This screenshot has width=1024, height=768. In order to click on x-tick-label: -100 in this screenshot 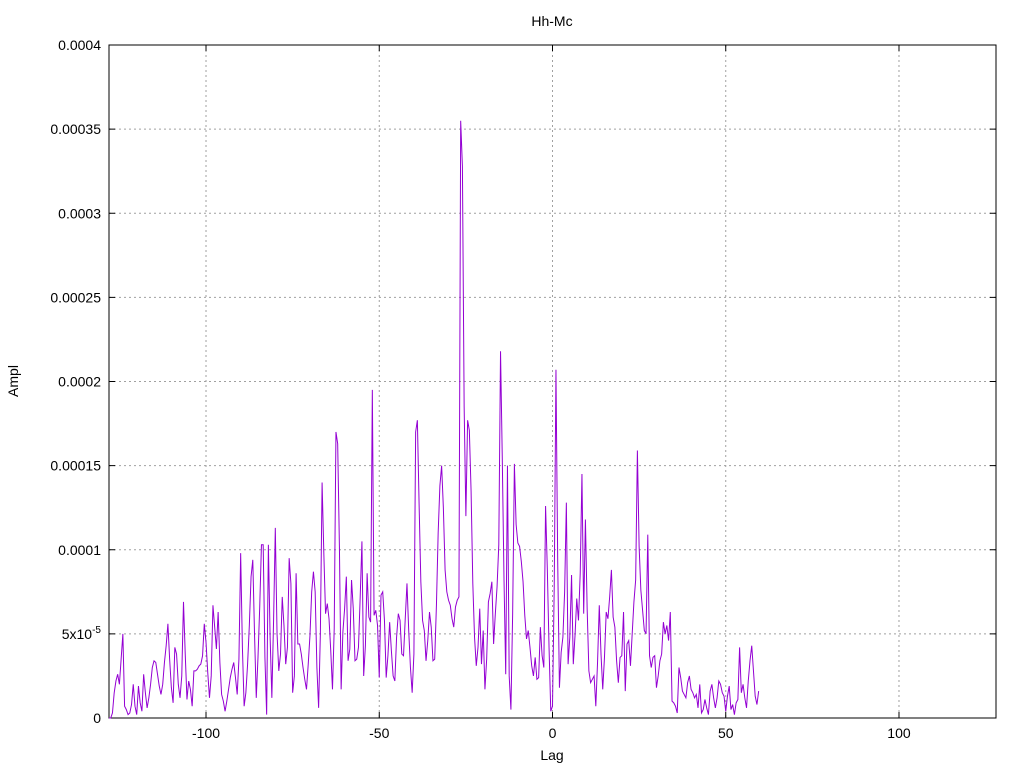, I will do `click(206, 733)`.